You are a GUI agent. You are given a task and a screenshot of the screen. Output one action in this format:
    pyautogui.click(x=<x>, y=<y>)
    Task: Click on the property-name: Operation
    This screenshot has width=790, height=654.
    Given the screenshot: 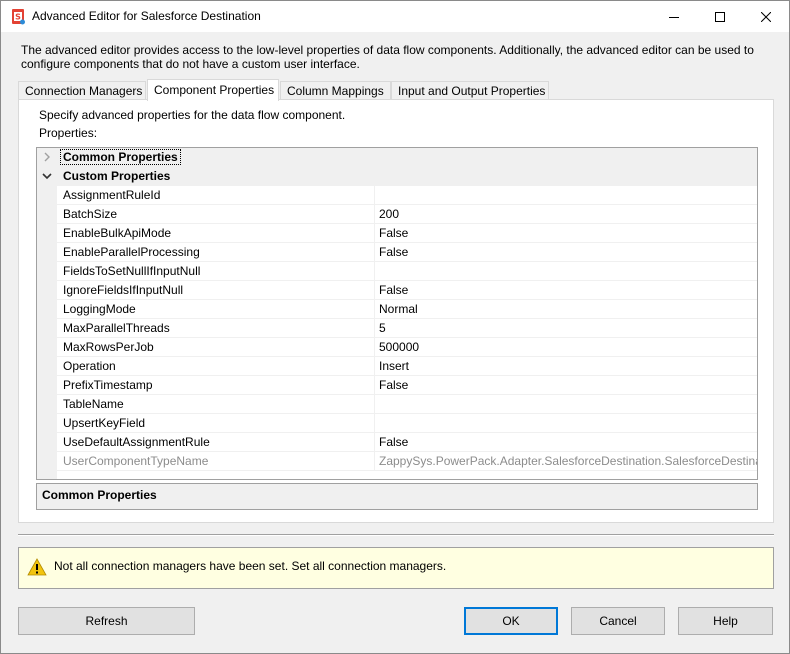 What is the action you would take?
    pyautogui.click(x=216, y=366)
    